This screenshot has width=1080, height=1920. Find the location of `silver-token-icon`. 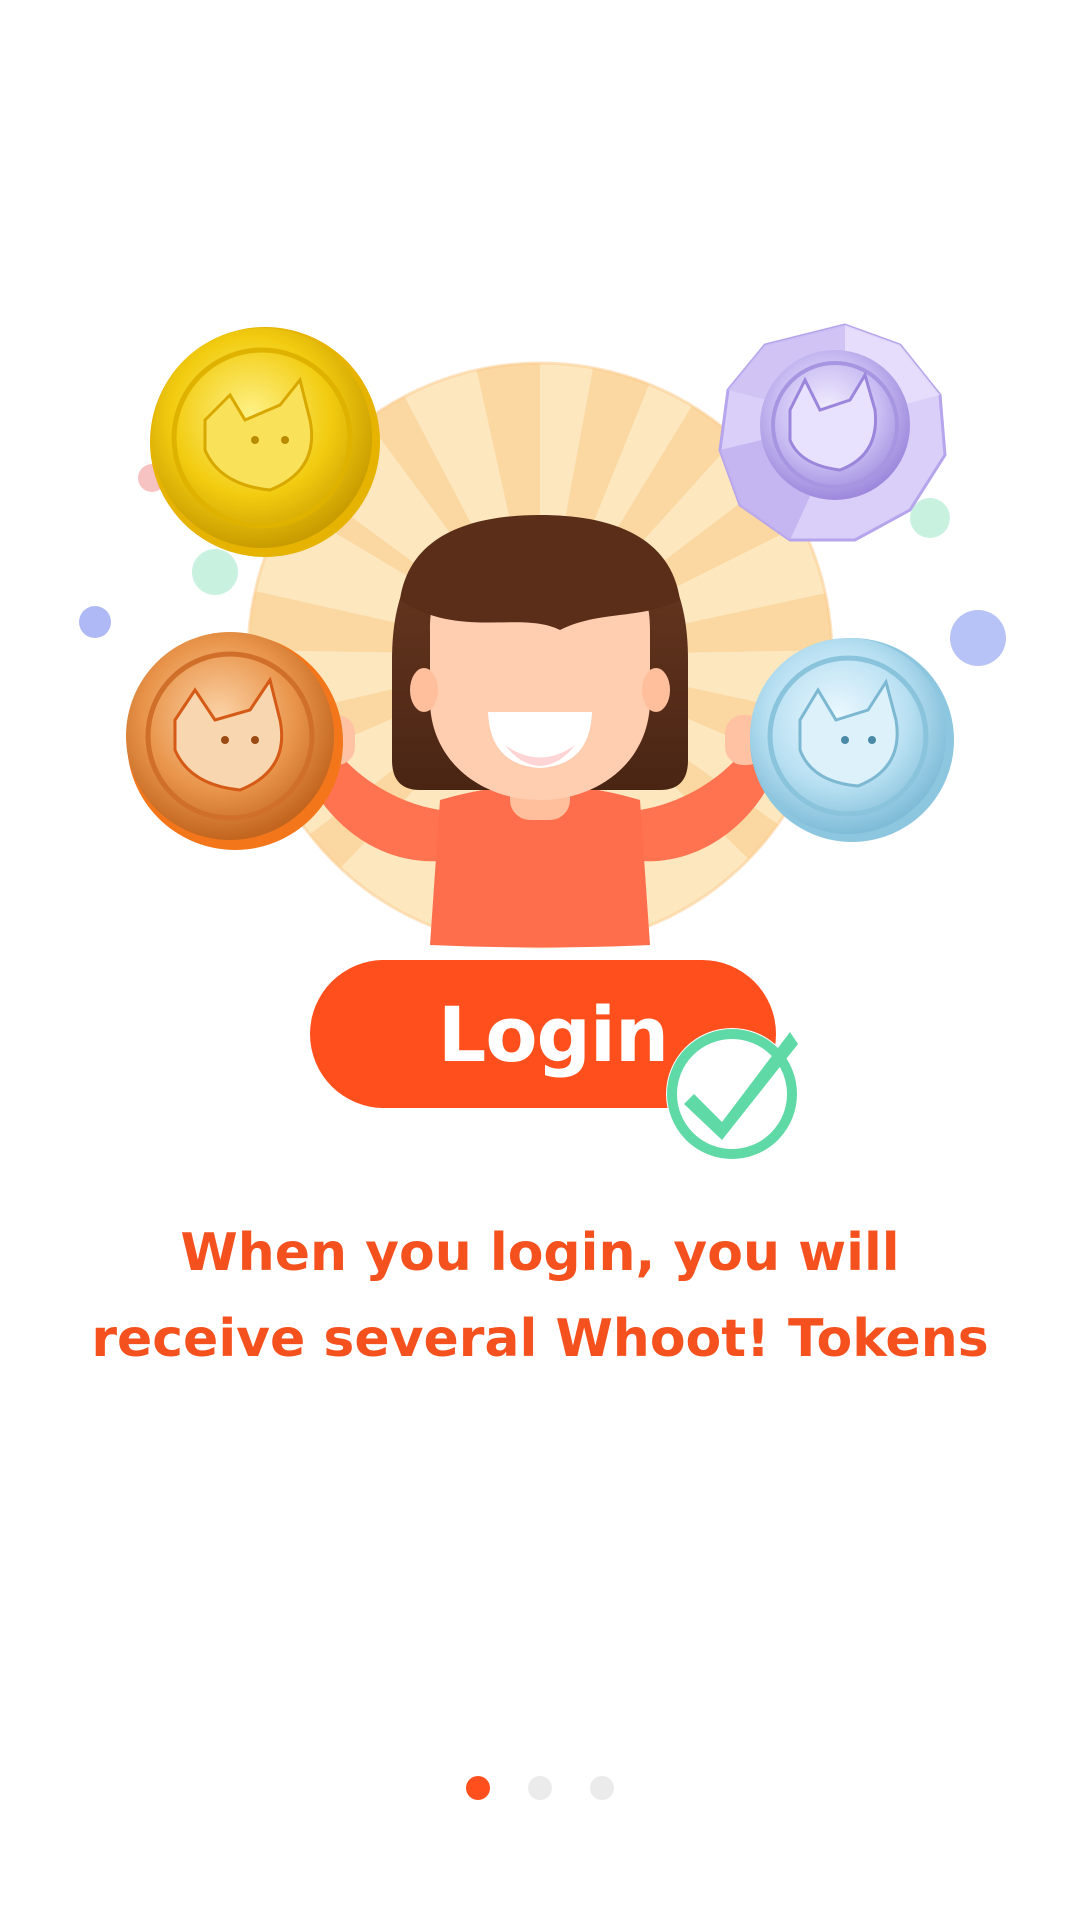

silver-token-icon is located at coordinates (852, 740).